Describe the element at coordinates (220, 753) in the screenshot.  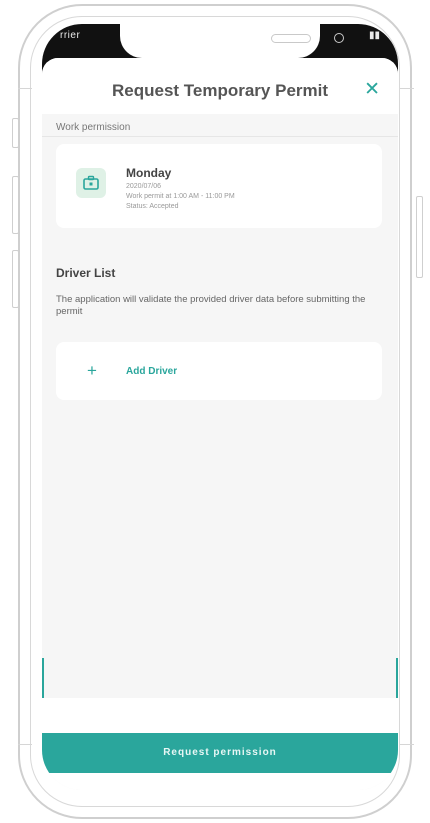
I see `request-permission-button: Request permission` at that location.